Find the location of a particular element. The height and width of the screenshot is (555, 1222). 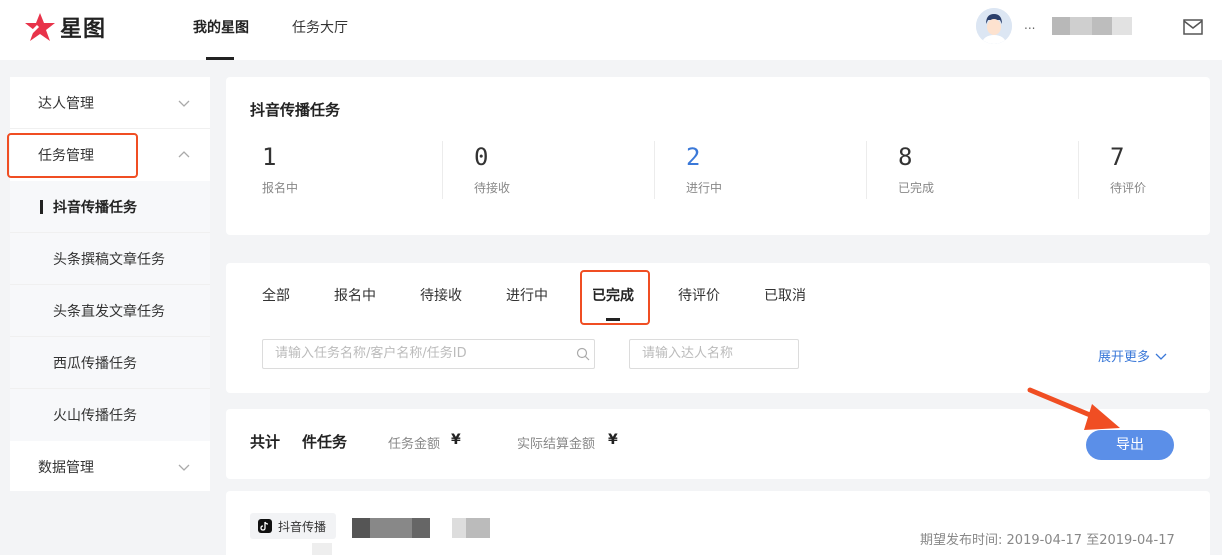

expected-publish-time: 期望发布时间: 2019-04-17 至2019-04-17 is located at coordinates (1047, 538).